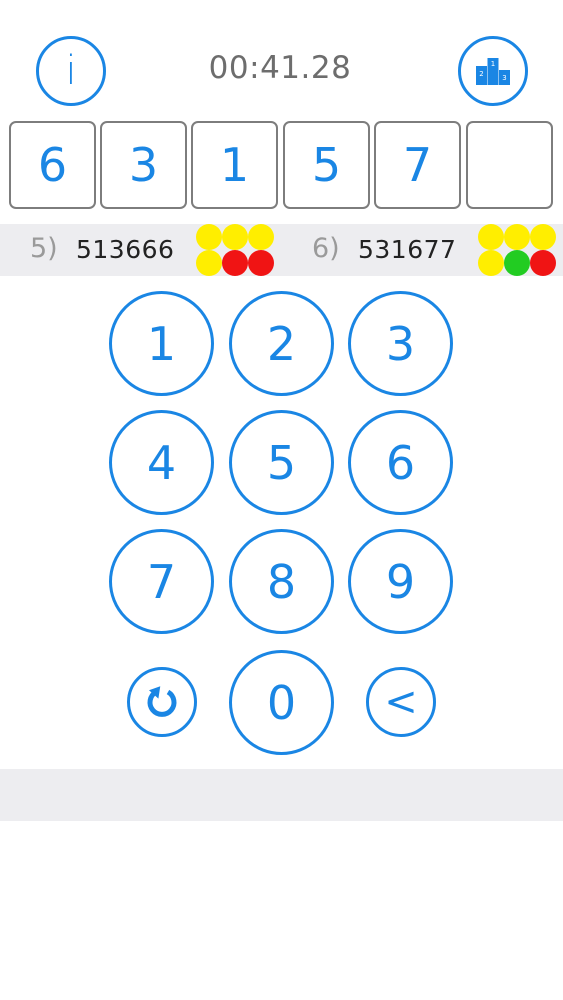 This screenshot has height=1000, width=563. Describe the element at coordinates (326, 248) in the screenshot. I see `history-index: 6)` at that location.